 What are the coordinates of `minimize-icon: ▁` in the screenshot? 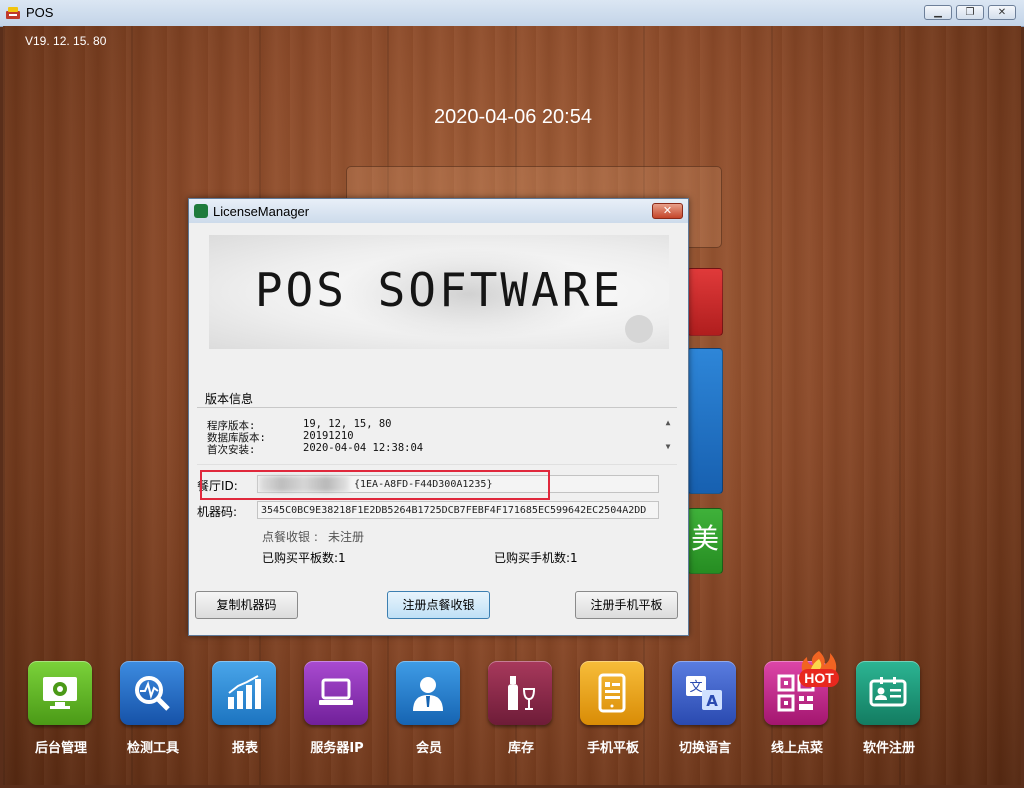 It's located at (938, 12).